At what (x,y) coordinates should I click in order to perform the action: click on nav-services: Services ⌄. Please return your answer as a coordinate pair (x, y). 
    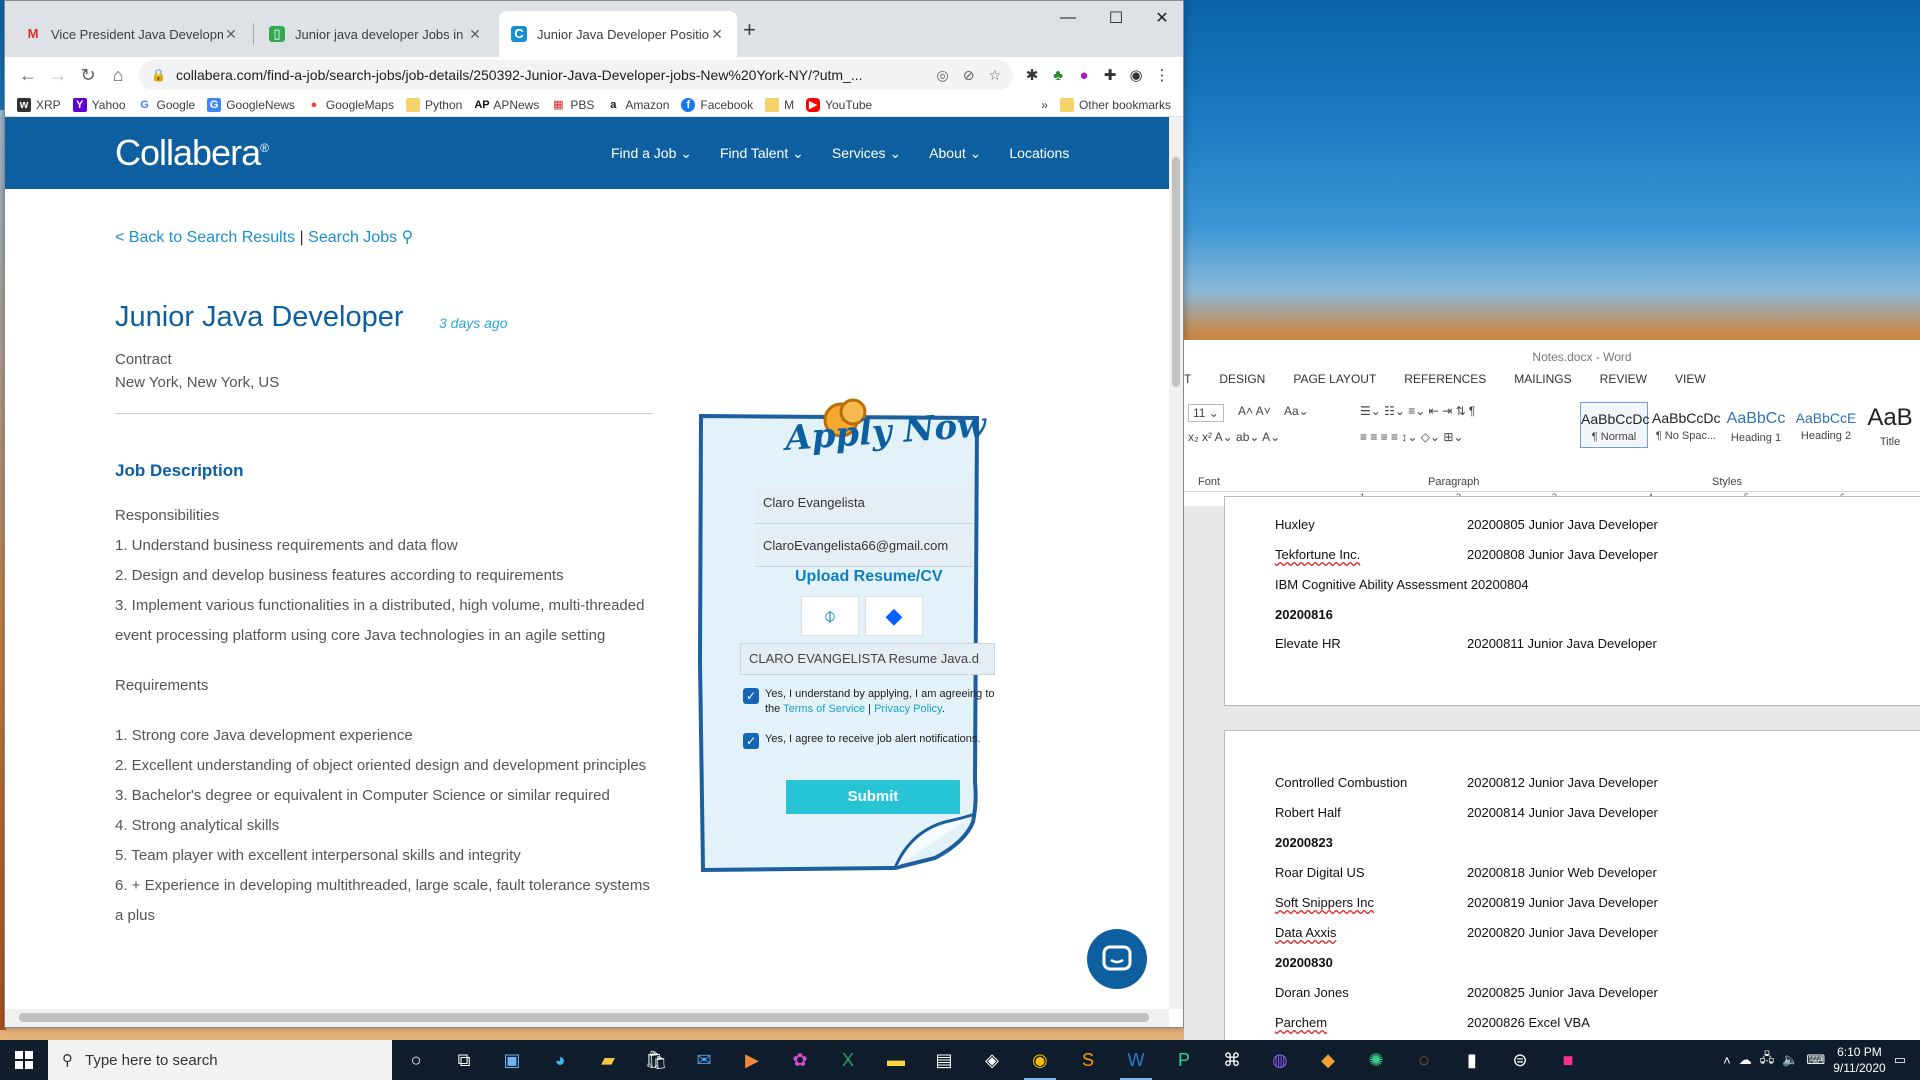
    Looking at the image, I should click on (866, 153).